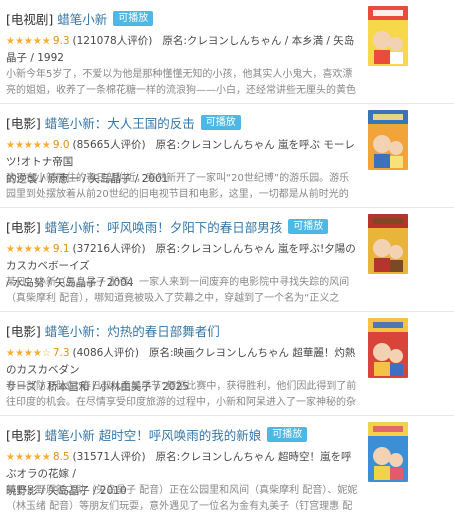  Describe the element at coordinates (105, 353) in the screenshot. I see `vote-count: (4086人评价)` at that location.